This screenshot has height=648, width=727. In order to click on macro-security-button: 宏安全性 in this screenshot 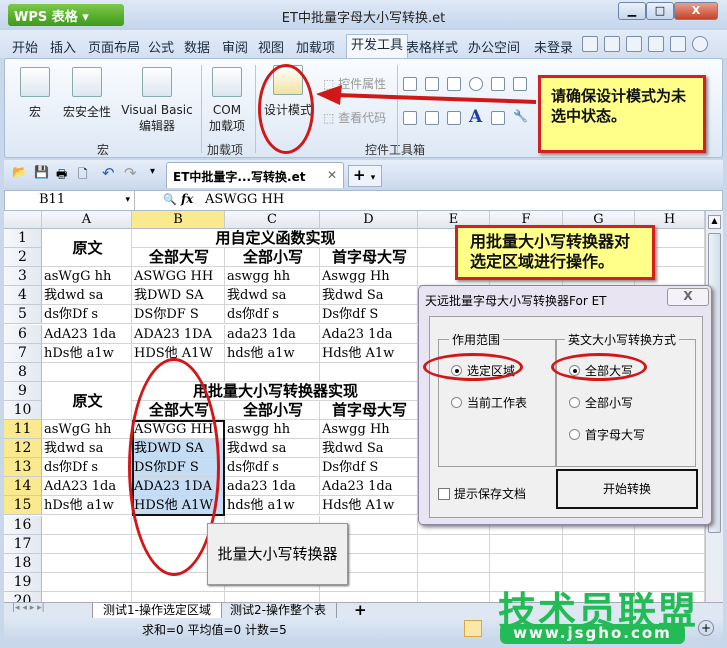, I will do `click(87, 93)`.